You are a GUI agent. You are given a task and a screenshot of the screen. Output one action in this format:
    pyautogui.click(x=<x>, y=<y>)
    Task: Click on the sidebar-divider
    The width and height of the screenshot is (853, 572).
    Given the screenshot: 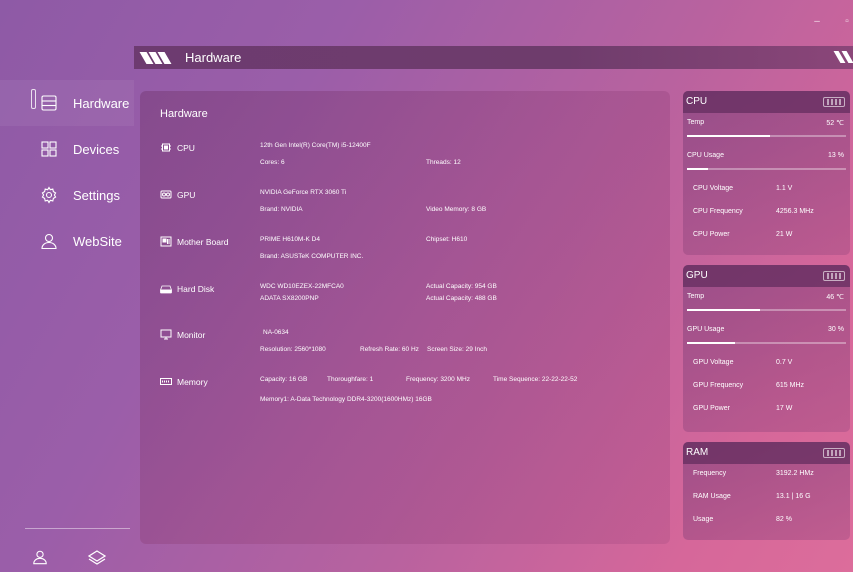 What is the action you would take?
    pyautogui.click(x=77, y=528)
    